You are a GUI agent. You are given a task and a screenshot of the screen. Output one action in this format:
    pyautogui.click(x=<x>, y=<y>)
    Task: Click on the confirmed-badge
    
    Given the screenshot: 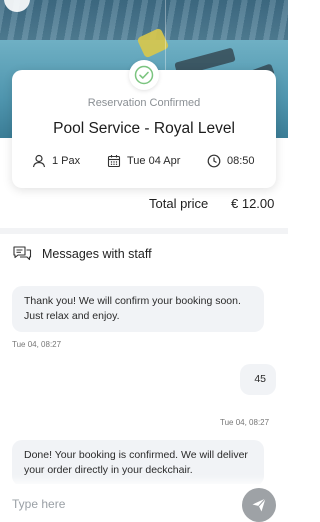 What is the action you would take?
    pyautogui.click(x=144, y=75)
    